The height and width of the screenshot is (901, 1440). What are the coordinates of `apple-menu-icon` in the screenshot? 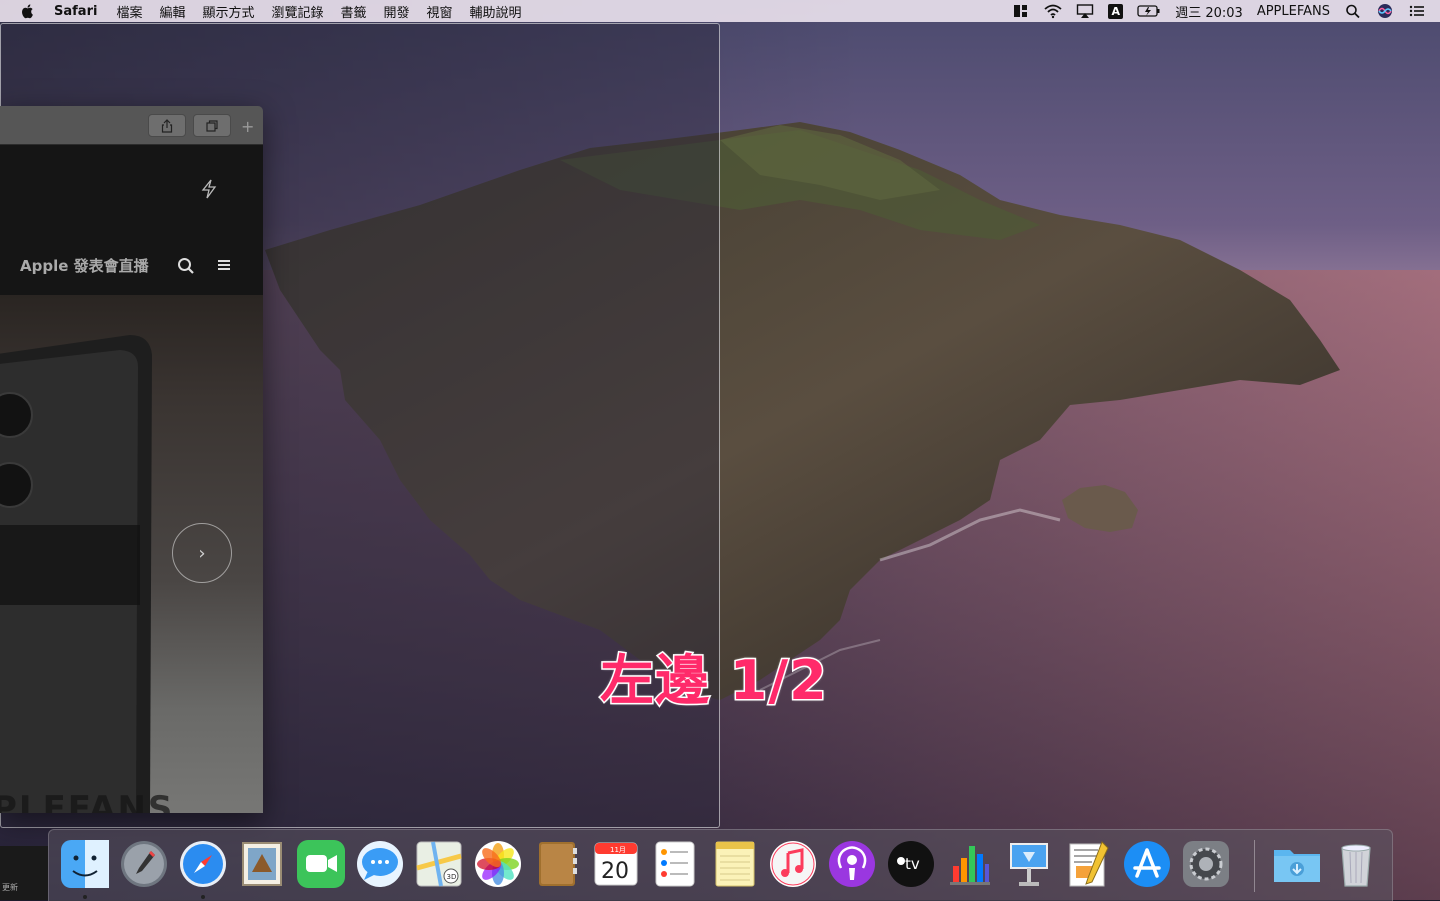 It's located at (28, 11).